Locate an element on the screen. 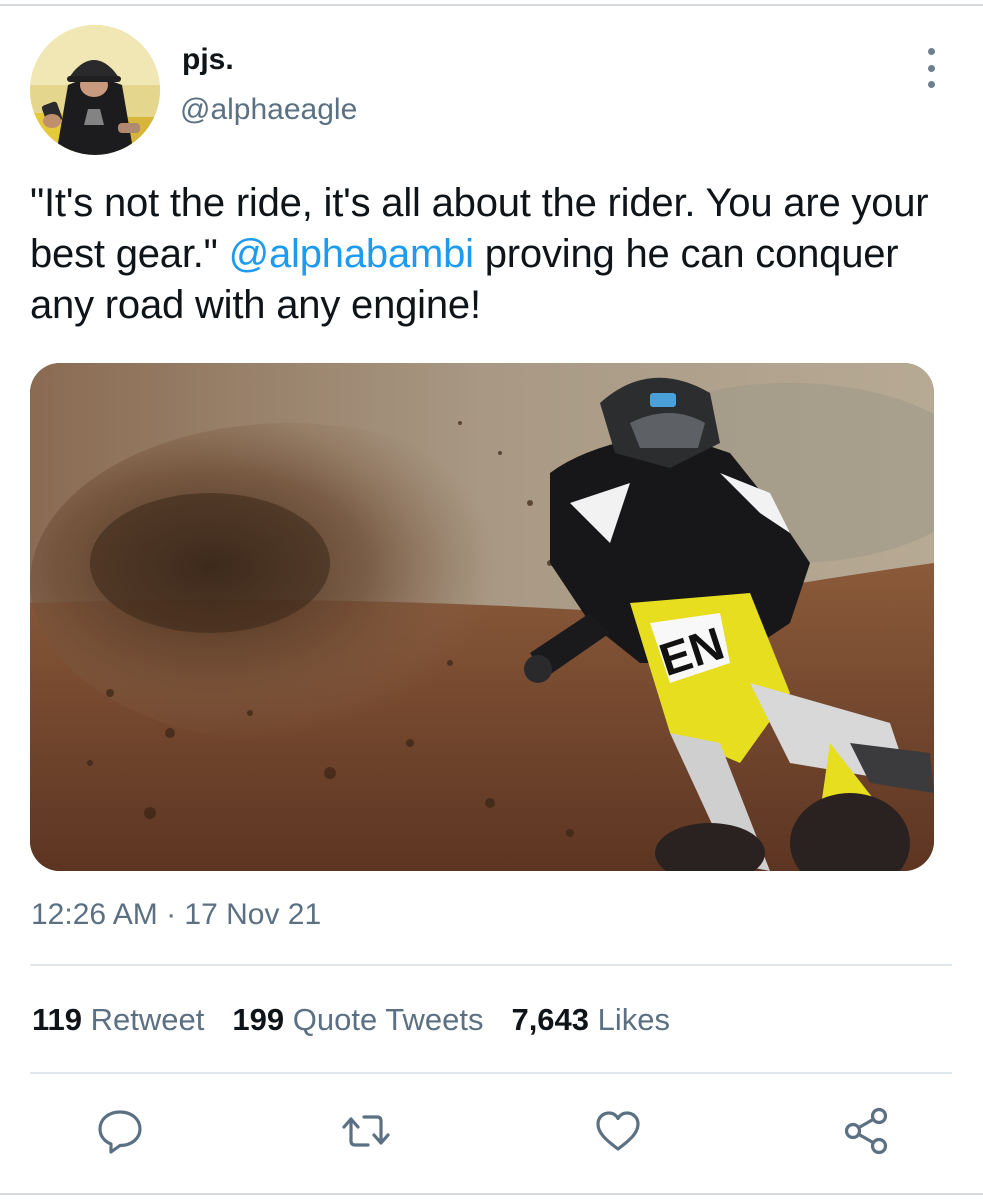 This screenshot has height=1200, width=983. like-count: 7,643 Likes is located at coordinates (590, 1020).